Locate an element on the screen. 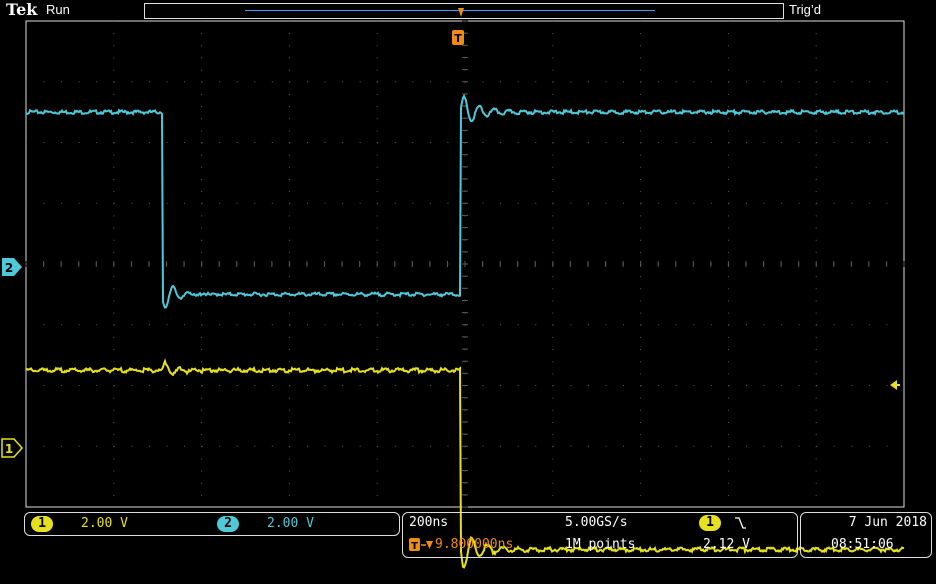  ch2-ground-marker: 2 is located at coordinates (12, 267).